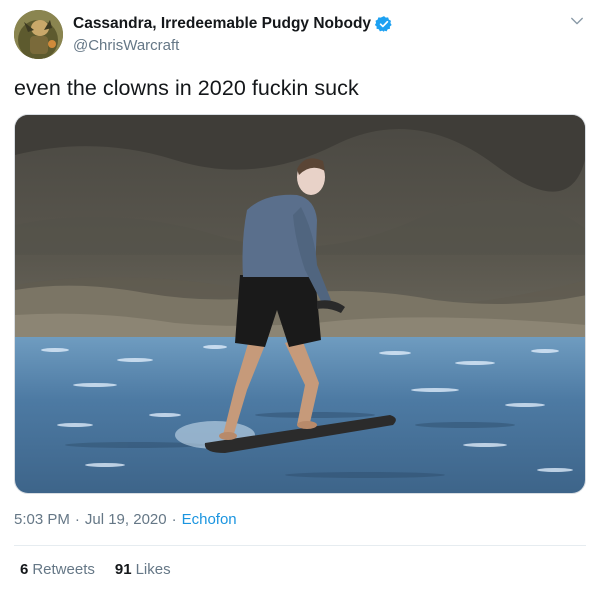 The image size is (600, 593). Describe the element at coordinates (123, 569) in the screenshot. I see `likes-count: 91` at that location.